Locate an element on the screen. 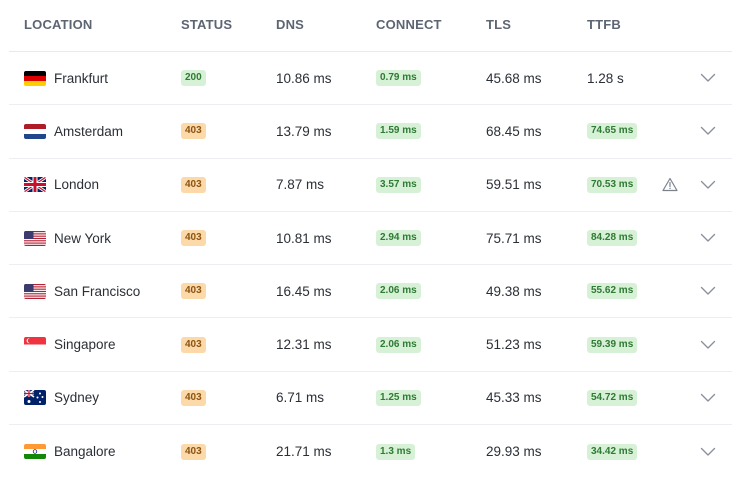 The width and height of the screenshot is (750, 478). column-header-dns: DNS is located at coordinates (290, 24).